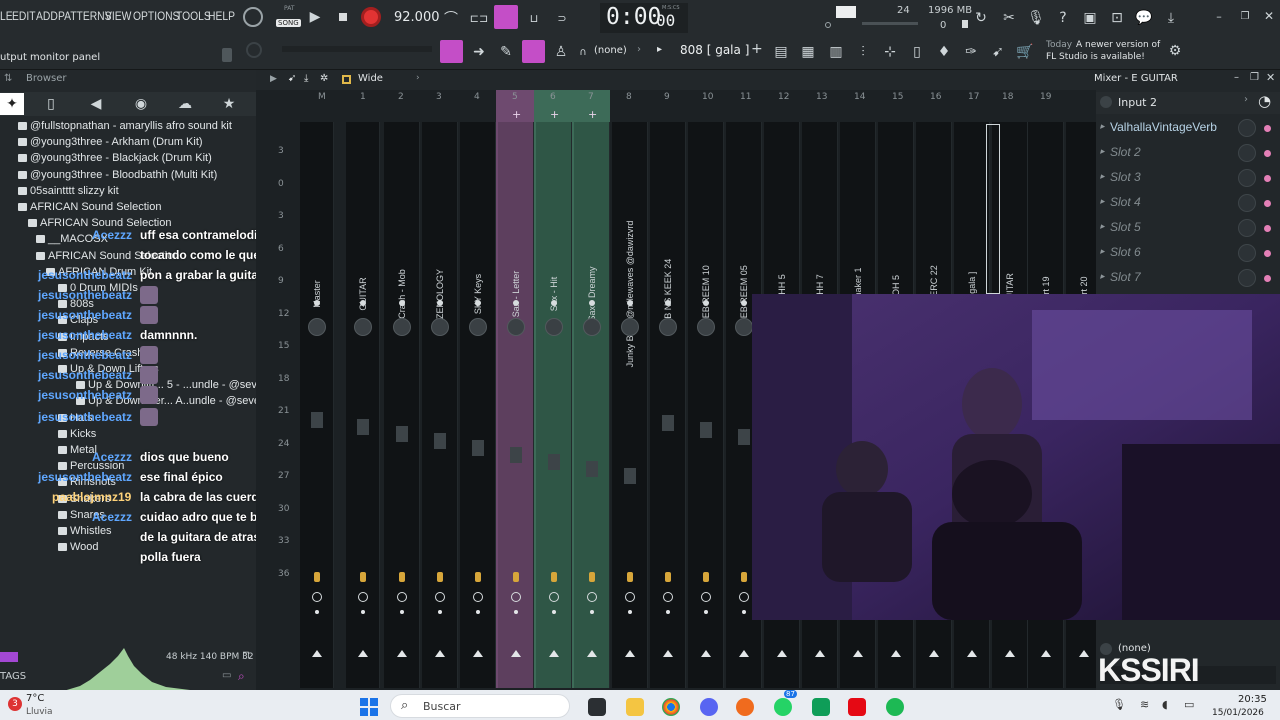 This screenshot has height=720, width=1280. What do you see at coordinates (1119, 704) in the screenshot?
I see `mic-tray-icon: 🎙` at bounding box center [1119, 704].